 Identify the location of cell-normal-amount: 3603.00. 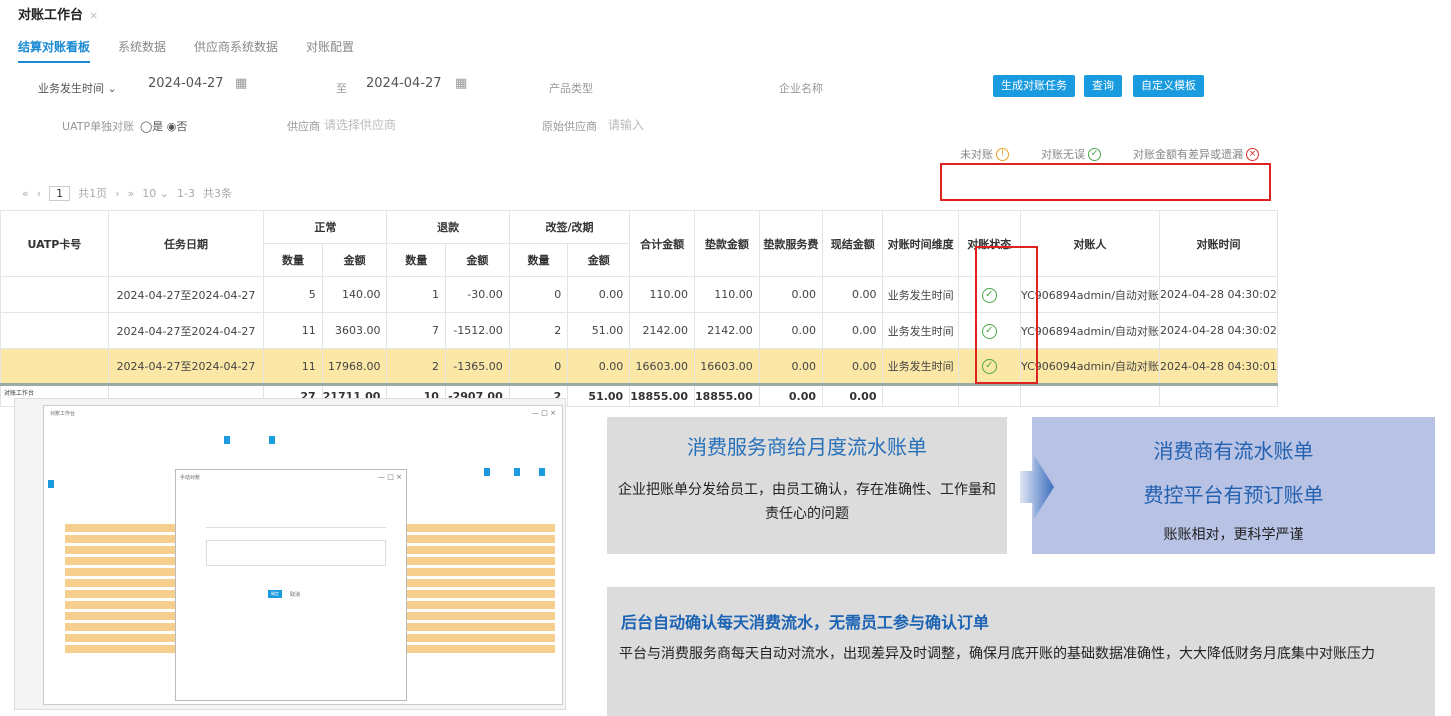
(354, 330).